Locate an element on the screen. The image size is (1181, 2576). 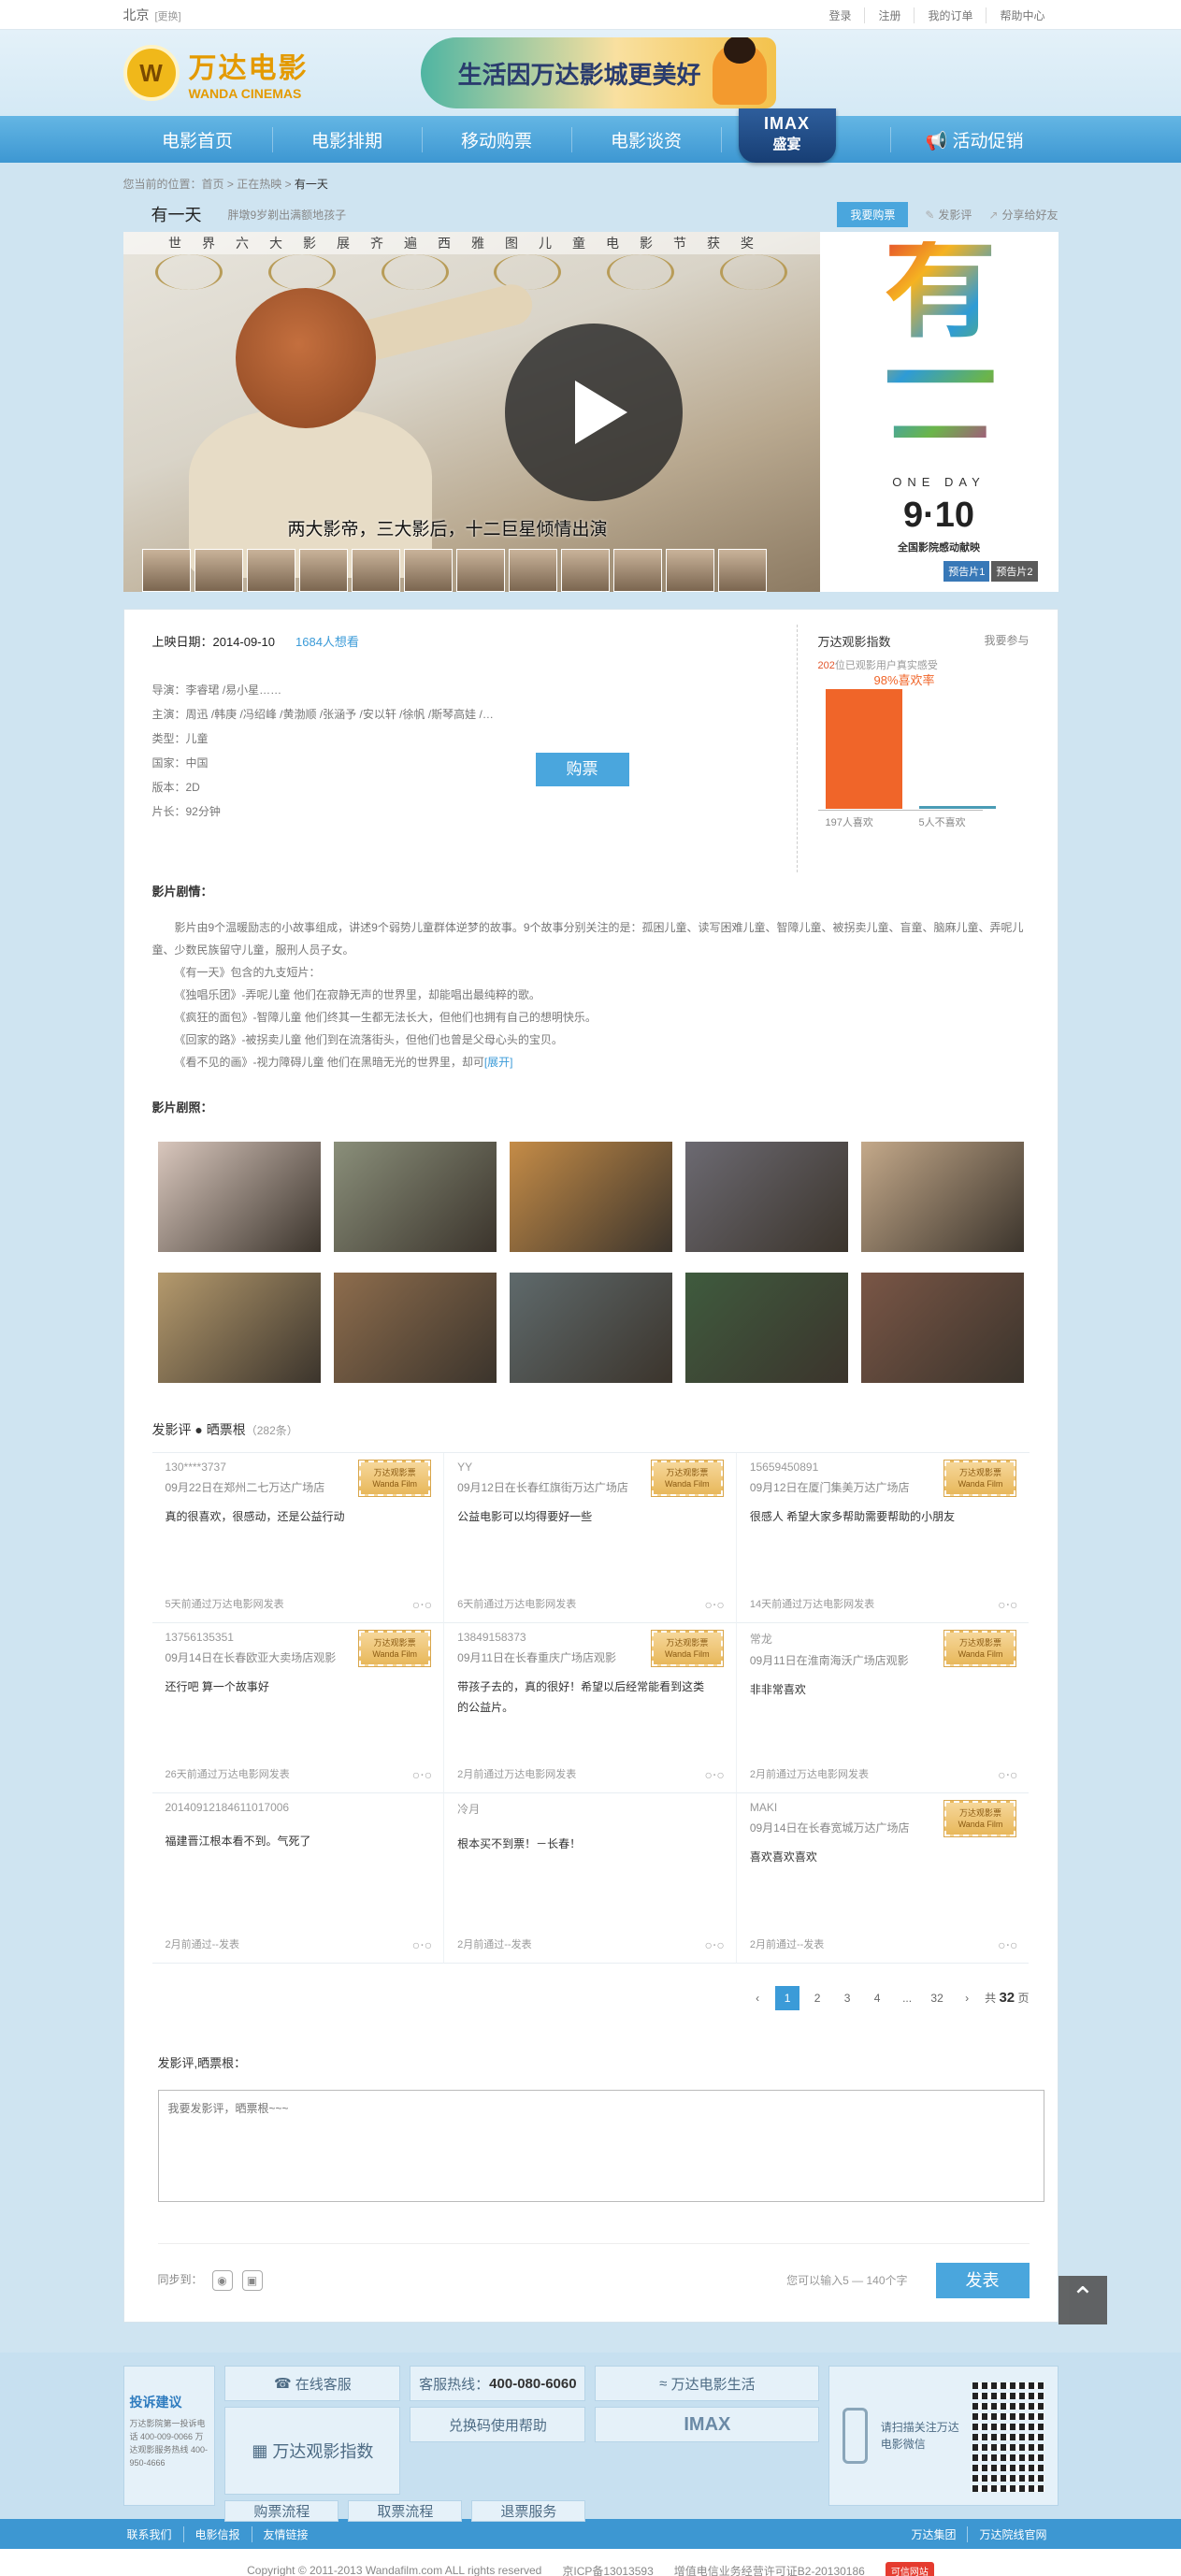
movie-news-link: 电影信报 is located at coordinates (217, 2534).